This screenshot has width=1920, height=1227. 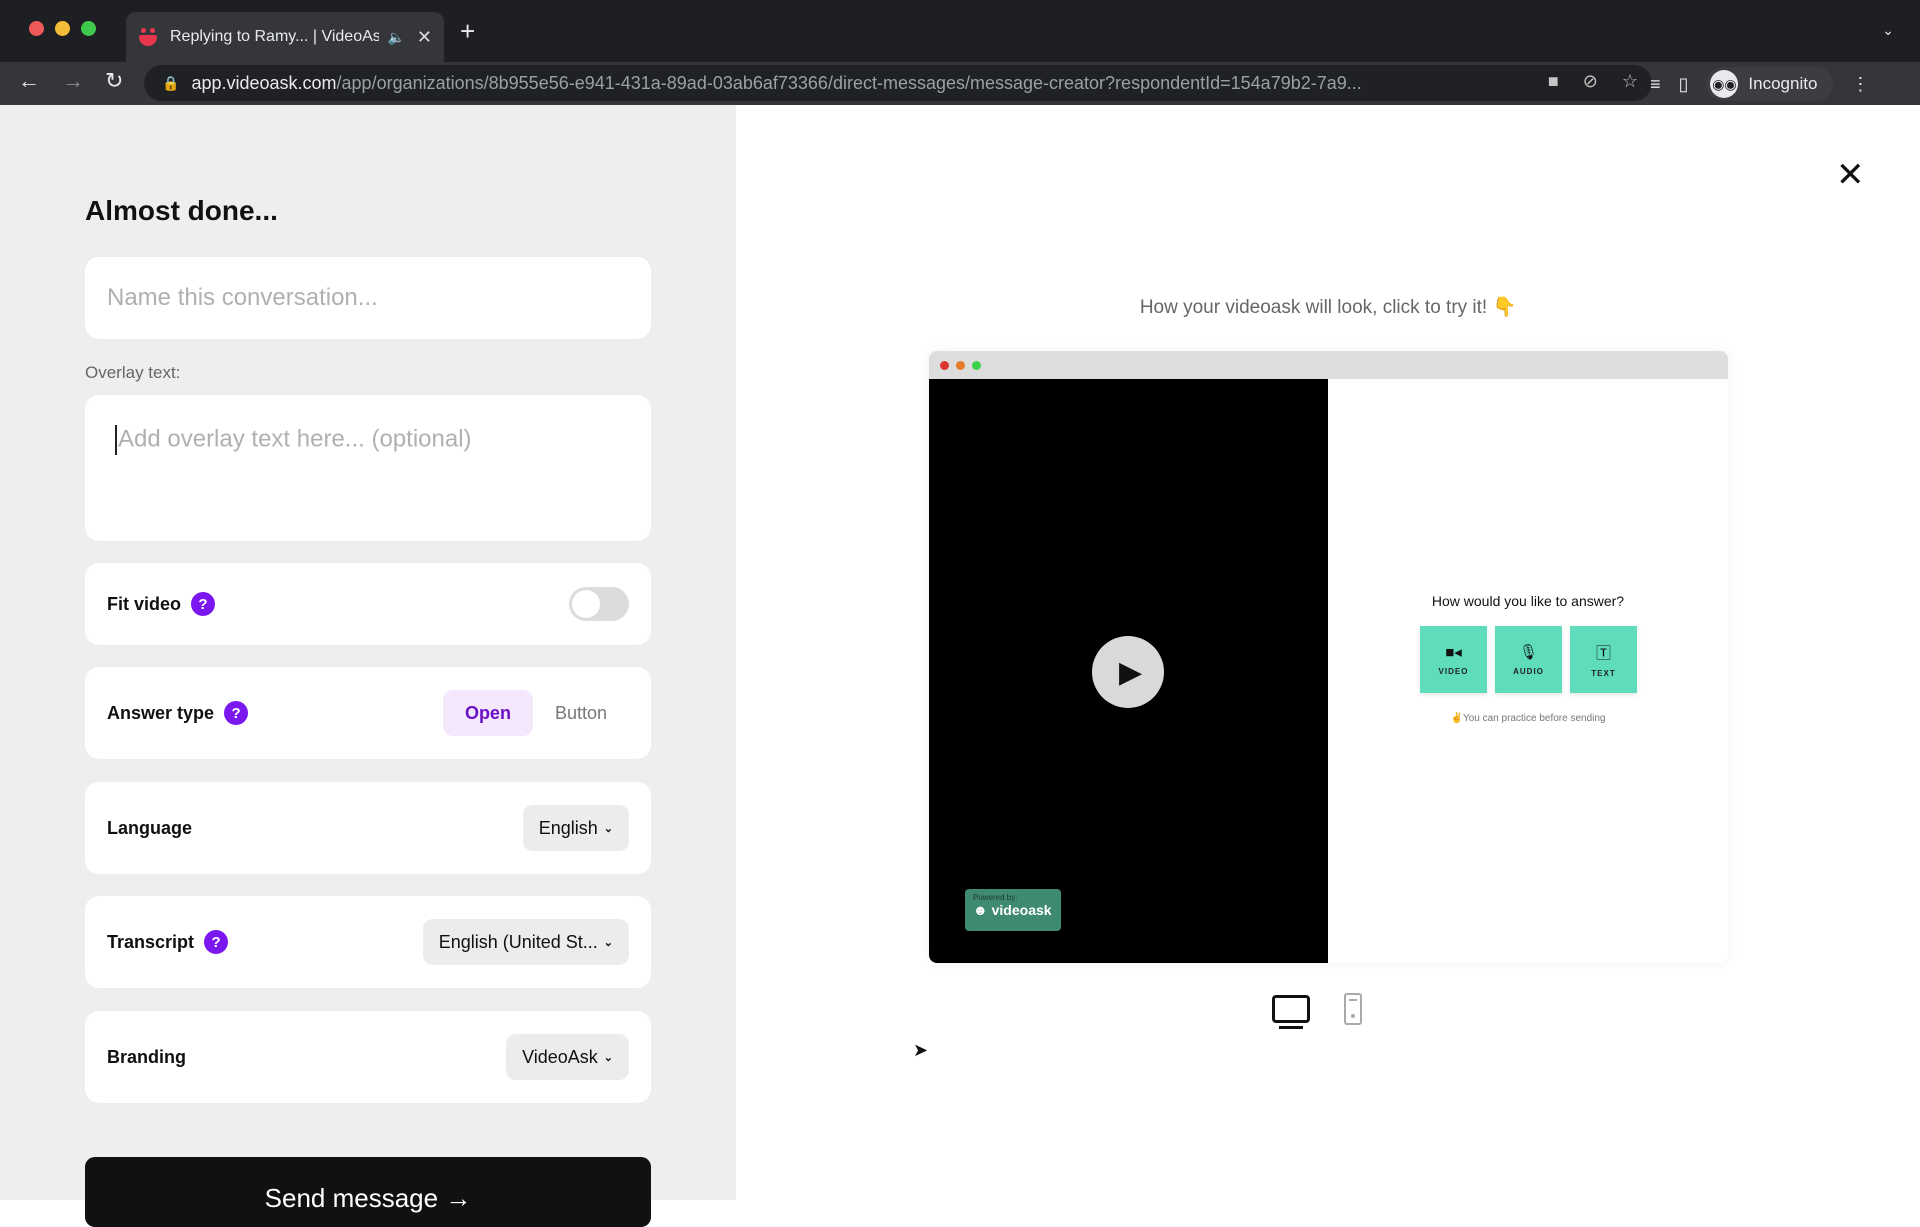 I want to click on language-select: English ⌄, so click(x=575, y=828).